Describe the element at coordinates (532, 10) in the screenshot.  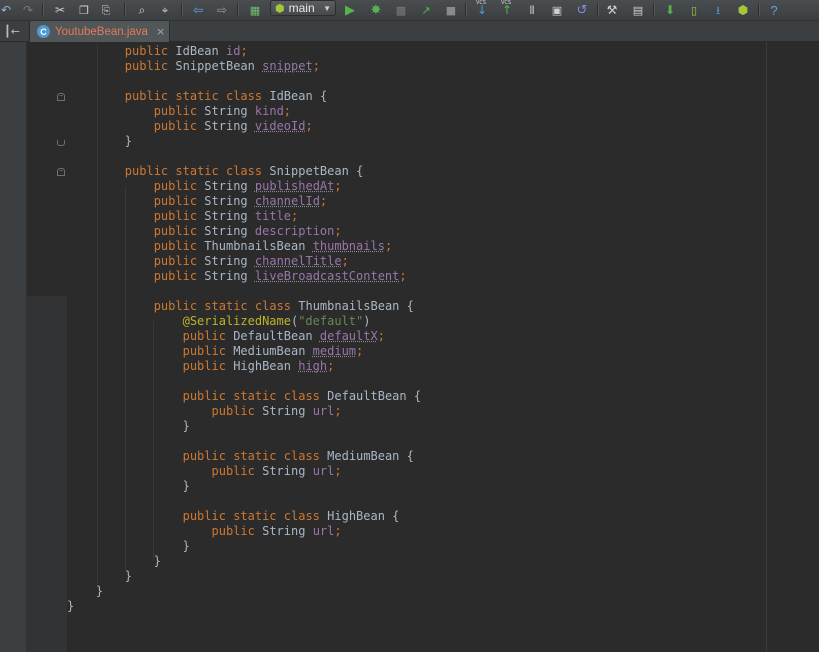
I see `vcs-compare-icon: ⫴` at that location.